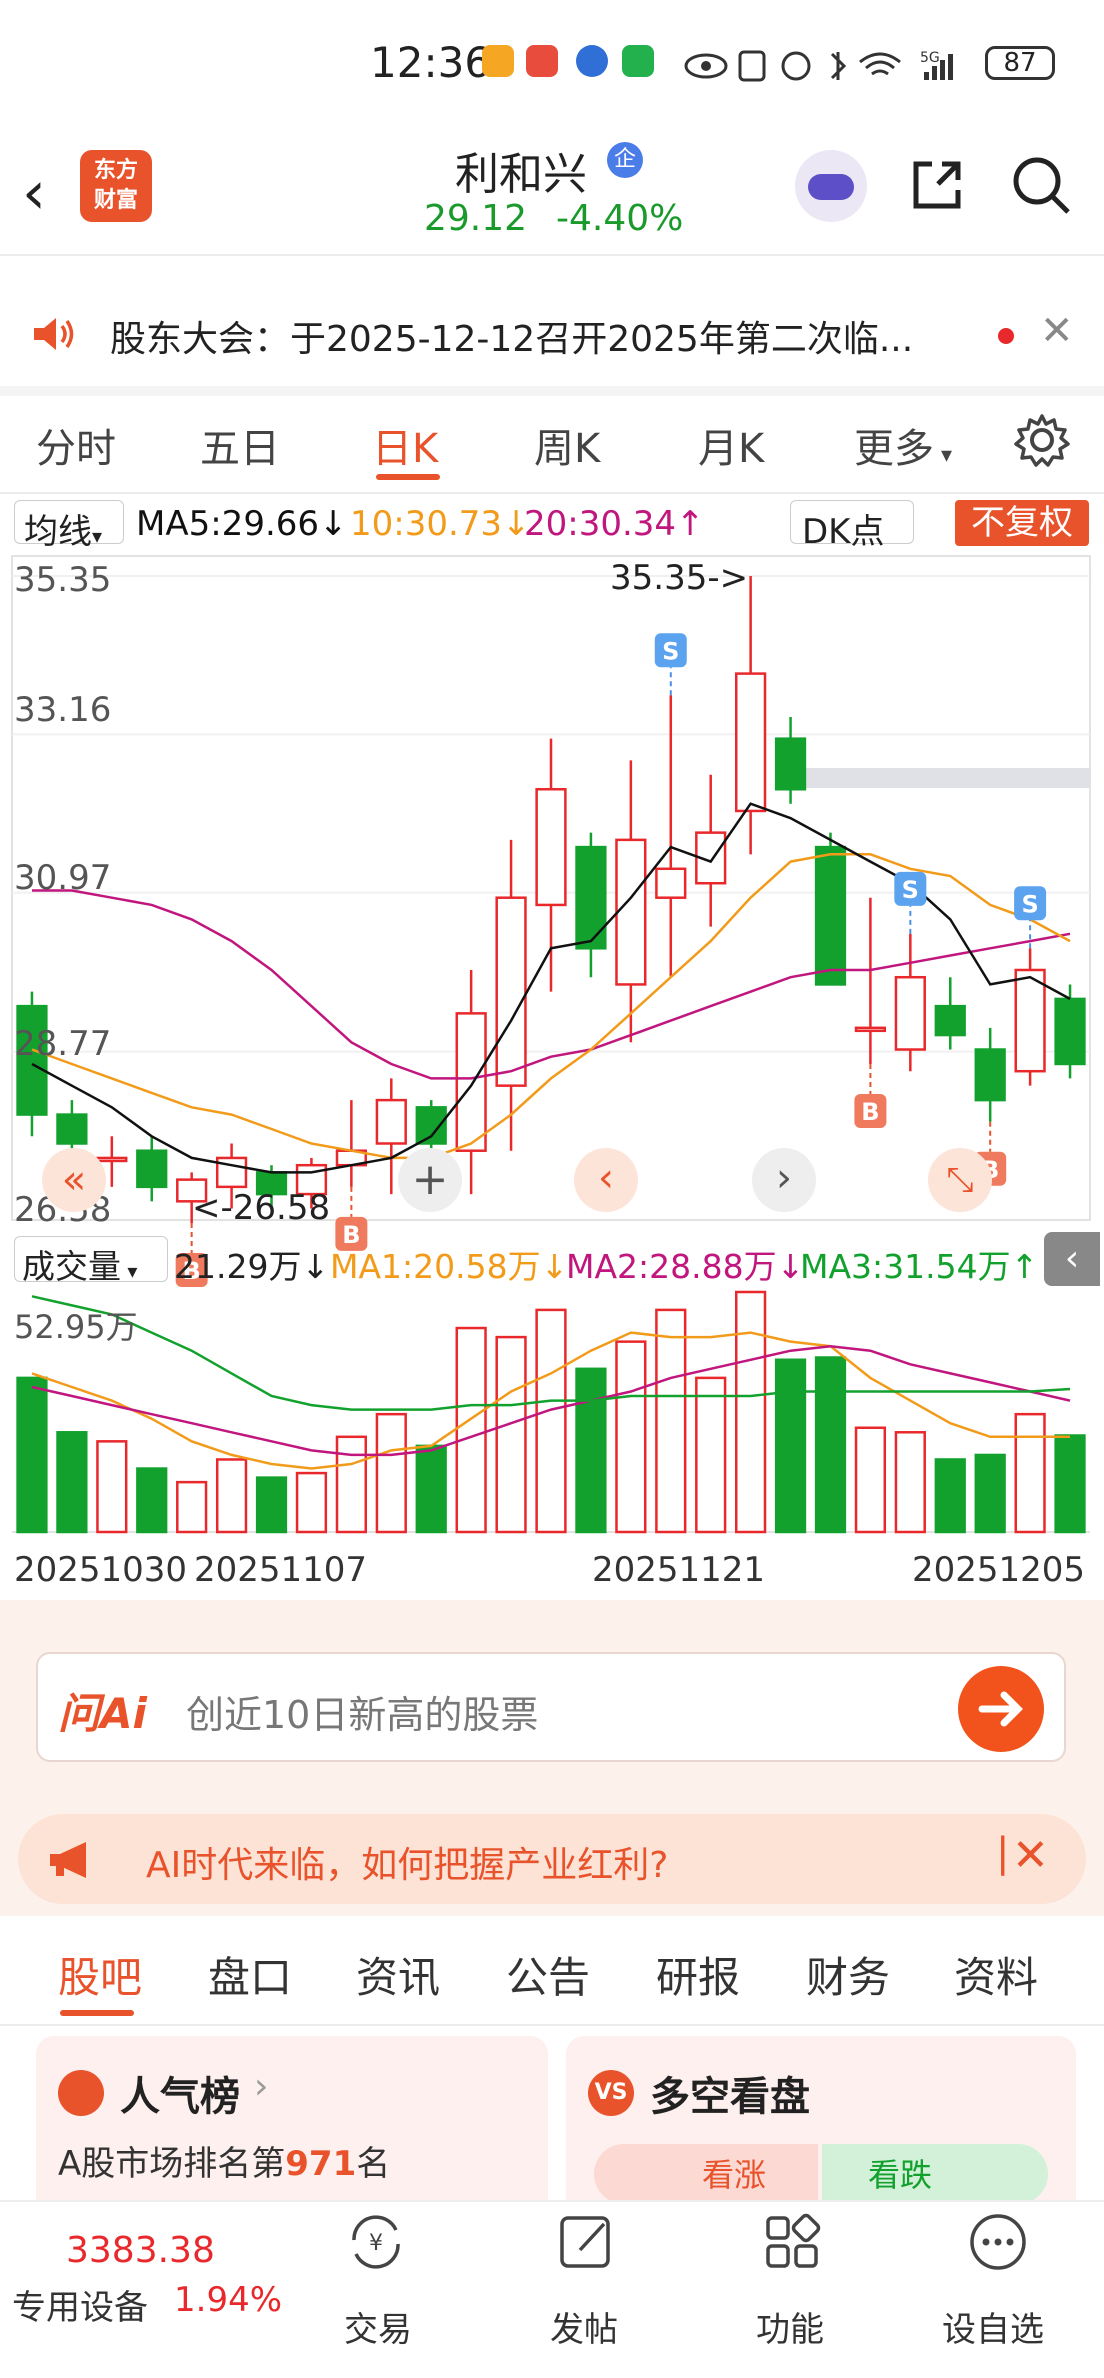 The height and width of the screenshot is (2378, 1104). What do you see at coordinates (586, 2242) in the screenshot?
I see `post-icon` at bounding box center [586, 2242].